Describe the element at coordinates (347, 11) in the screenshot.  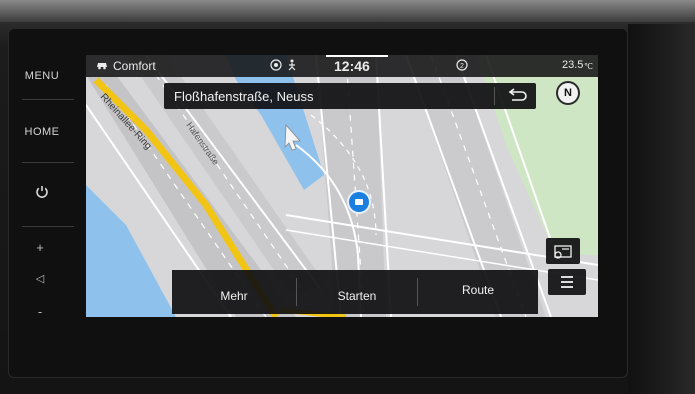
I see `dashboard-top` at that location.